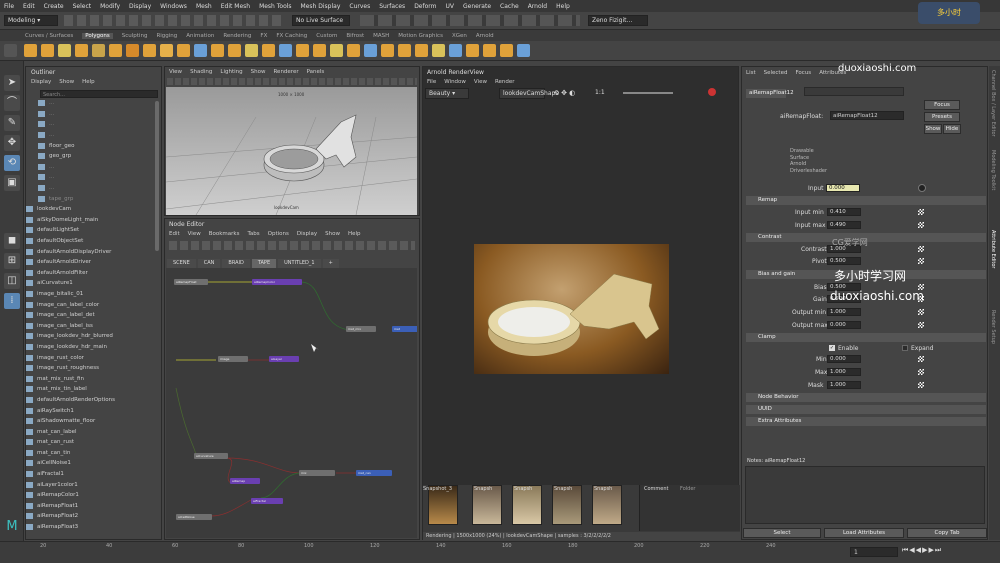 The image size is (1000, 563). What do you see at coordinates (264, 263) in the screenshot?
I see `node-editor-tab: TAPE` at bounding box center [264, 263].